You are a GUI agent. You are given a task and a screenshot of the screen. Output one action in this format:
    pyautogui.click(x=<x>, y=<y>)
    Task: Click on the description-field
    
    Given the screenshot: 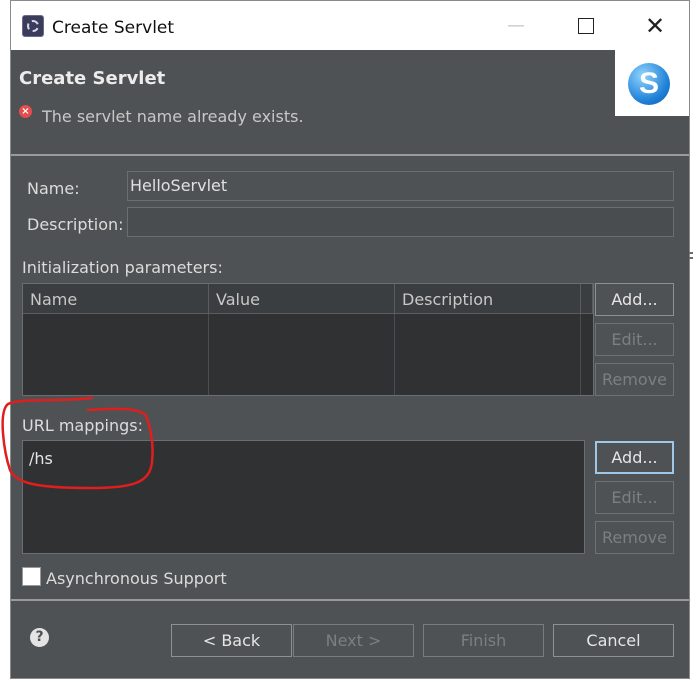 What is the action you would take?
    pyautogui.click(x=400, y=222)
    